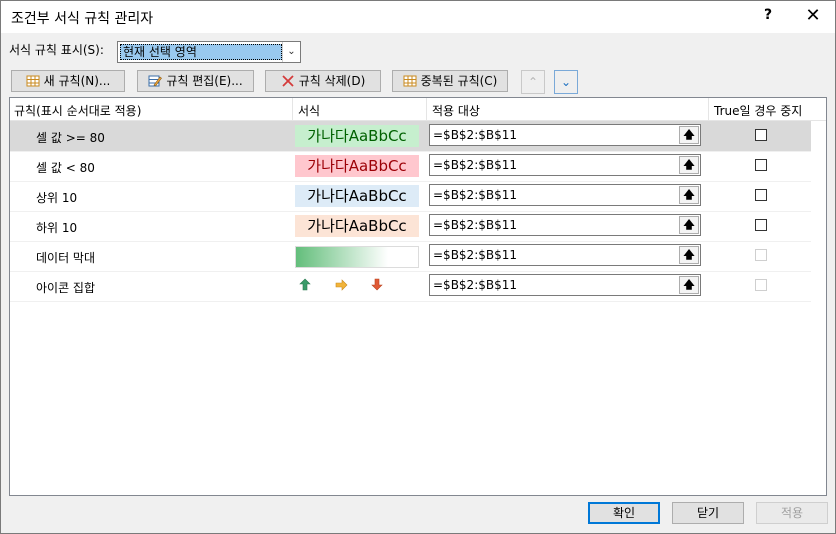  Describe the element at coordinates (70, 138) in the screenshot. I see `rule-name: 셀 값 >= 80` at that location.